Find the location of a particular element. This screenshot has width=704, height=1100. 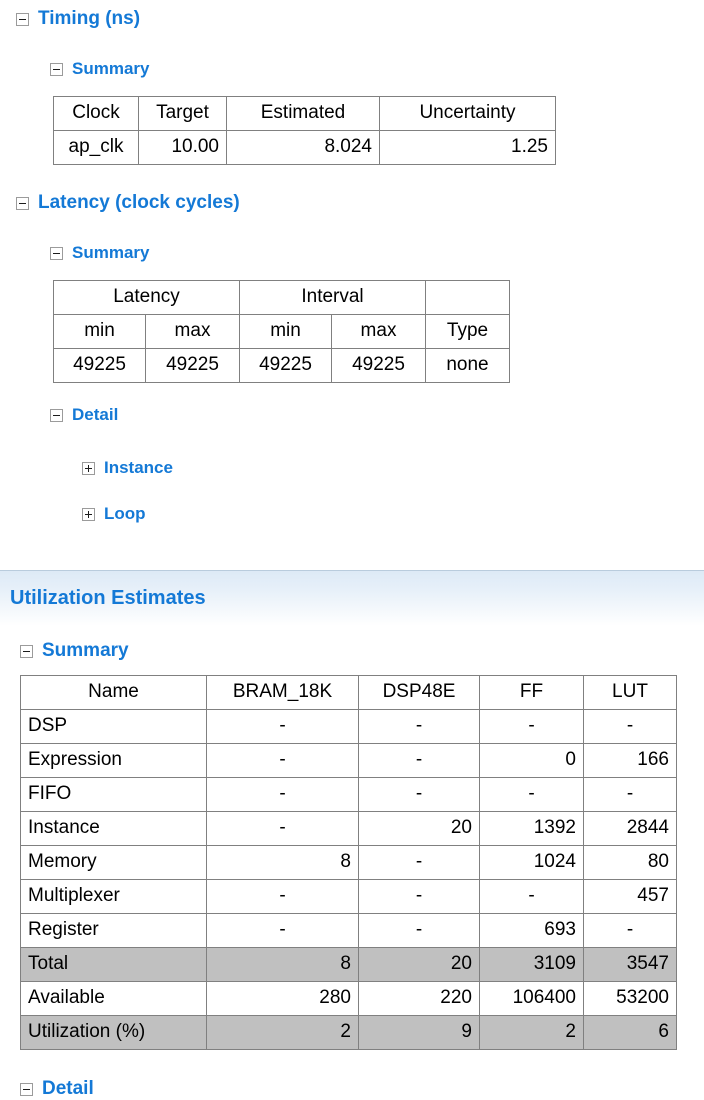

cell-name: Multiplexer is located at coordinates (113, 896).